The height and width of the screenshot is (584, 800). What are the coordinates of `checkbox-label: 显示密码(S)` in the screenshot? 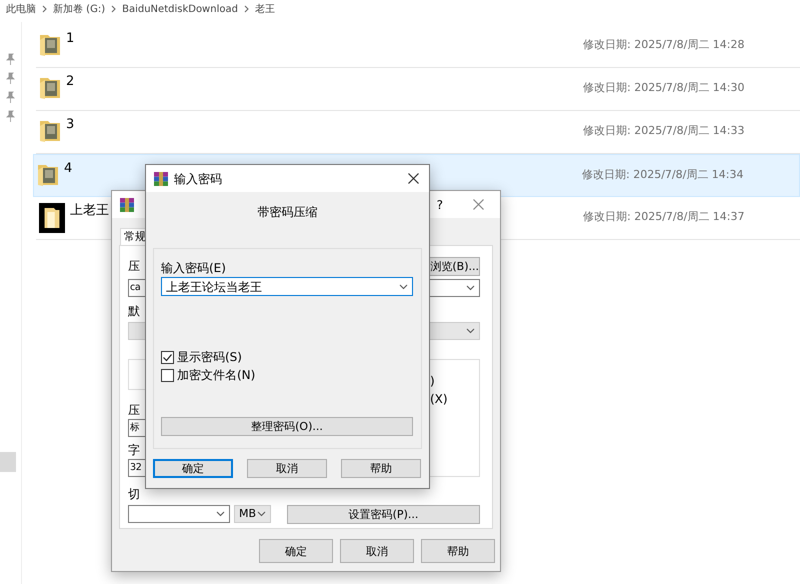 It's located at (209, 357).